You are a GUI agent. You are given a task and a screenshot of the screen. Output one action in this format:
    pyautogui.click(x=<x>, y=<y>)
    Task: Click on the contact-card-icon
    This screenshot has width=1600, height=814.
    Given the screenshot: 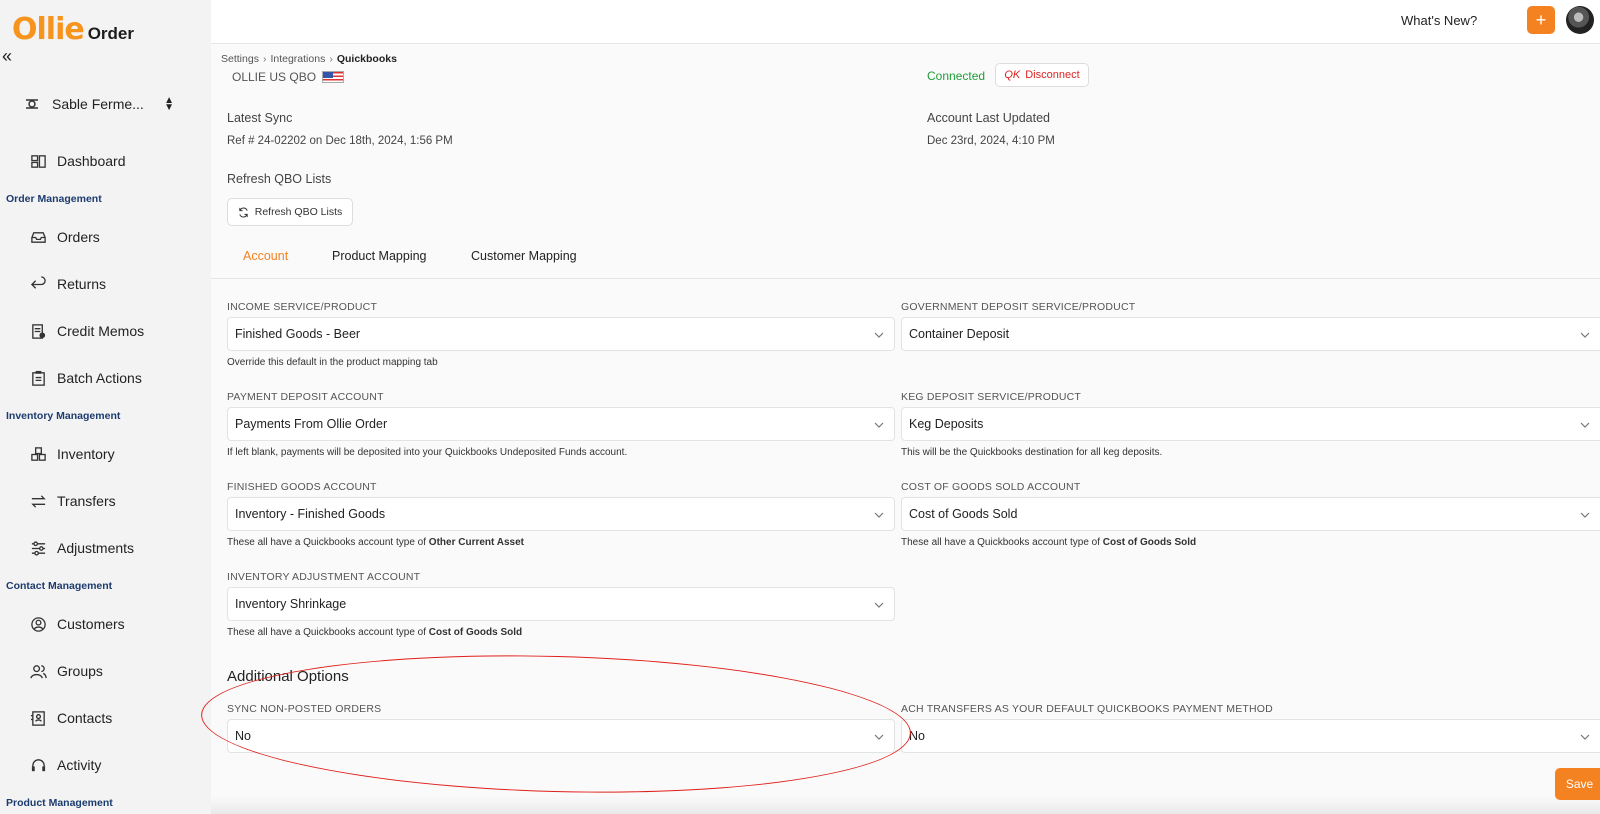 What is the action you would take?
    pyautogui.click(x=37, y=718)
    